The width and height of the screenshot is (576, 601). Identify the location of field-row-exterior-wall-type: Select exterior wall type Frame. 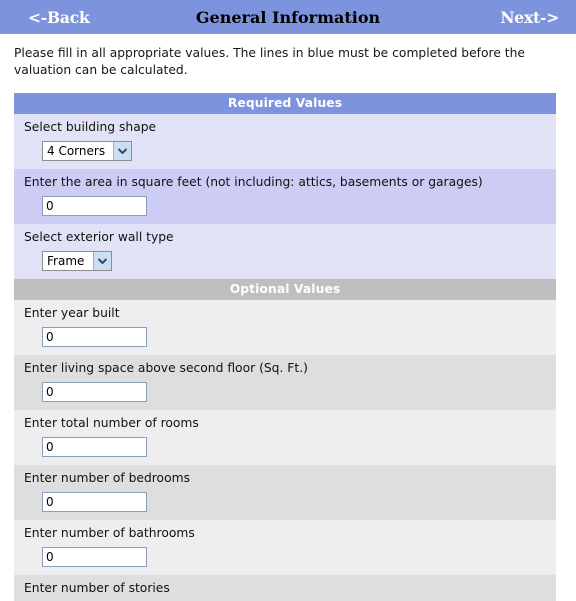
(285, 251).